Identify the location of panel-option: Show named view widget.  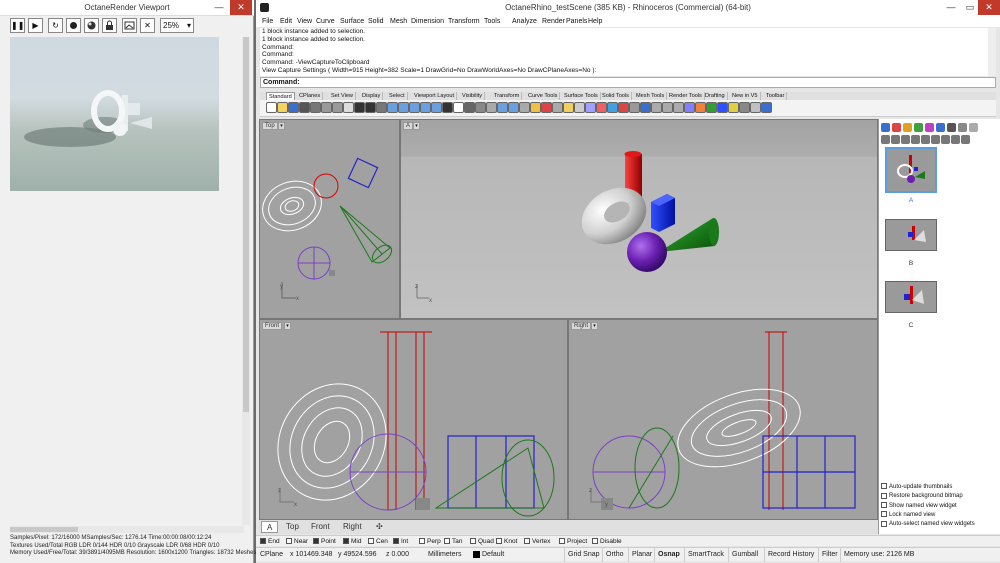
(919, 506).